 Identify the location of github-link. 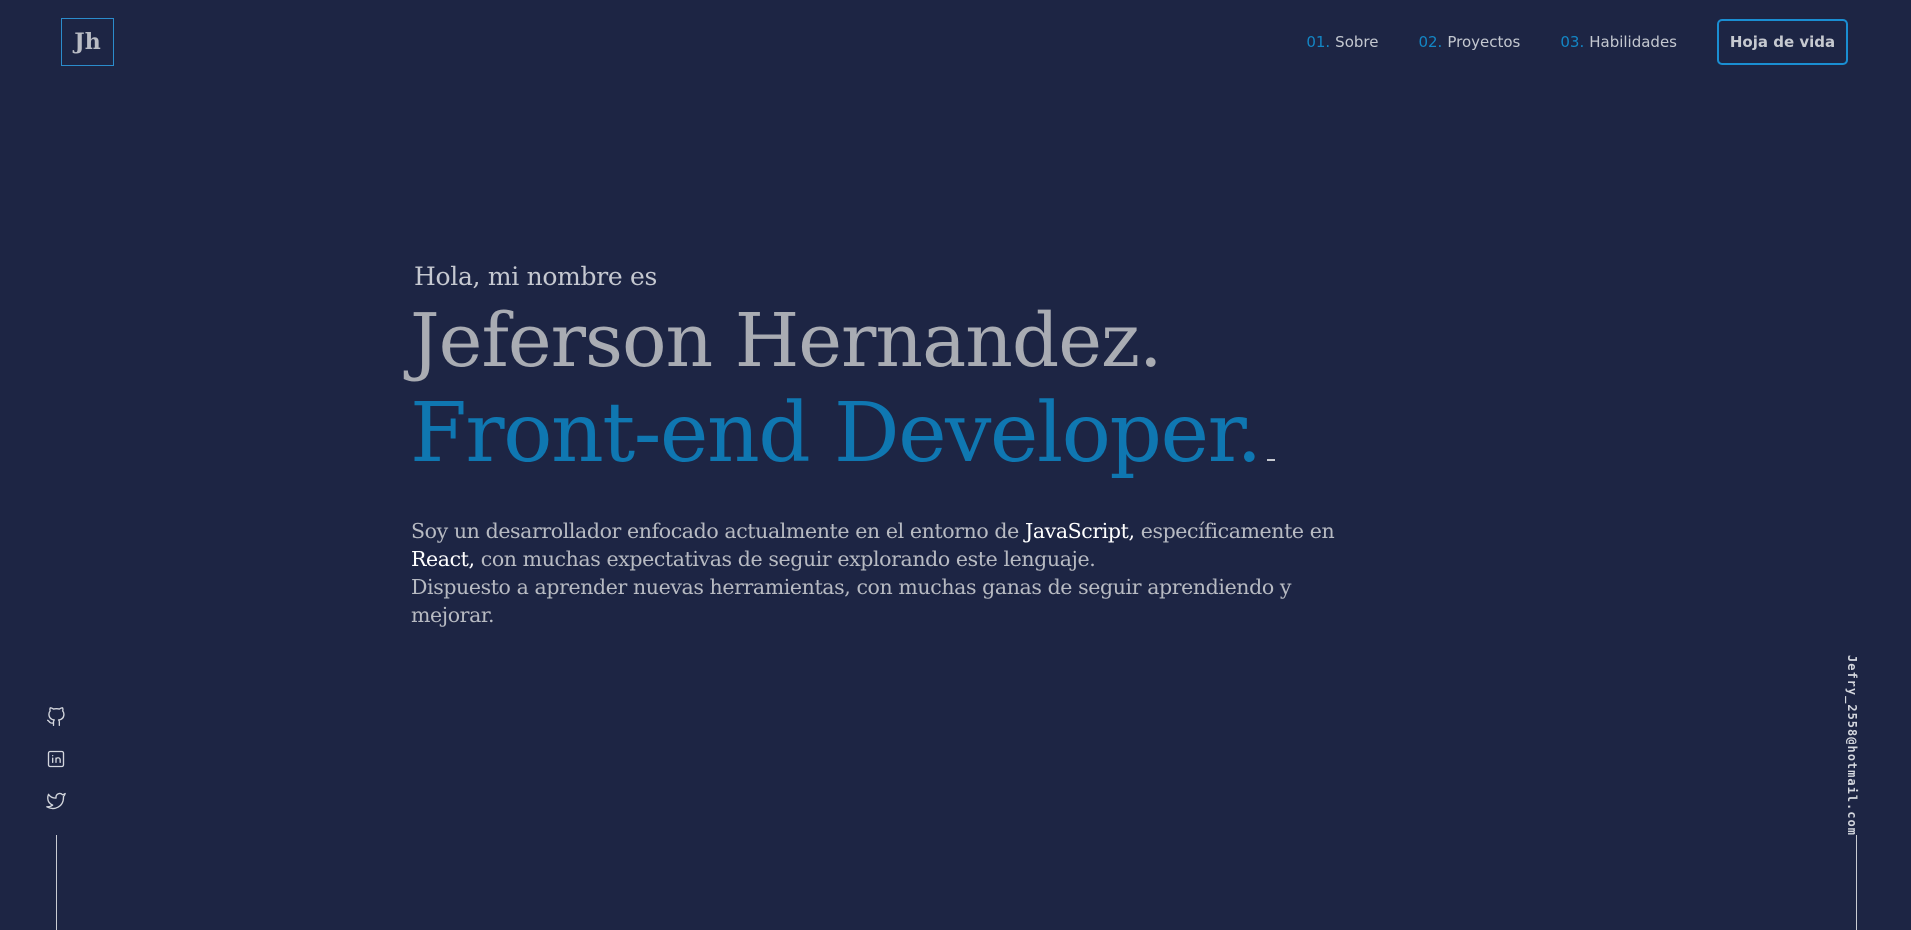
(56, 717).